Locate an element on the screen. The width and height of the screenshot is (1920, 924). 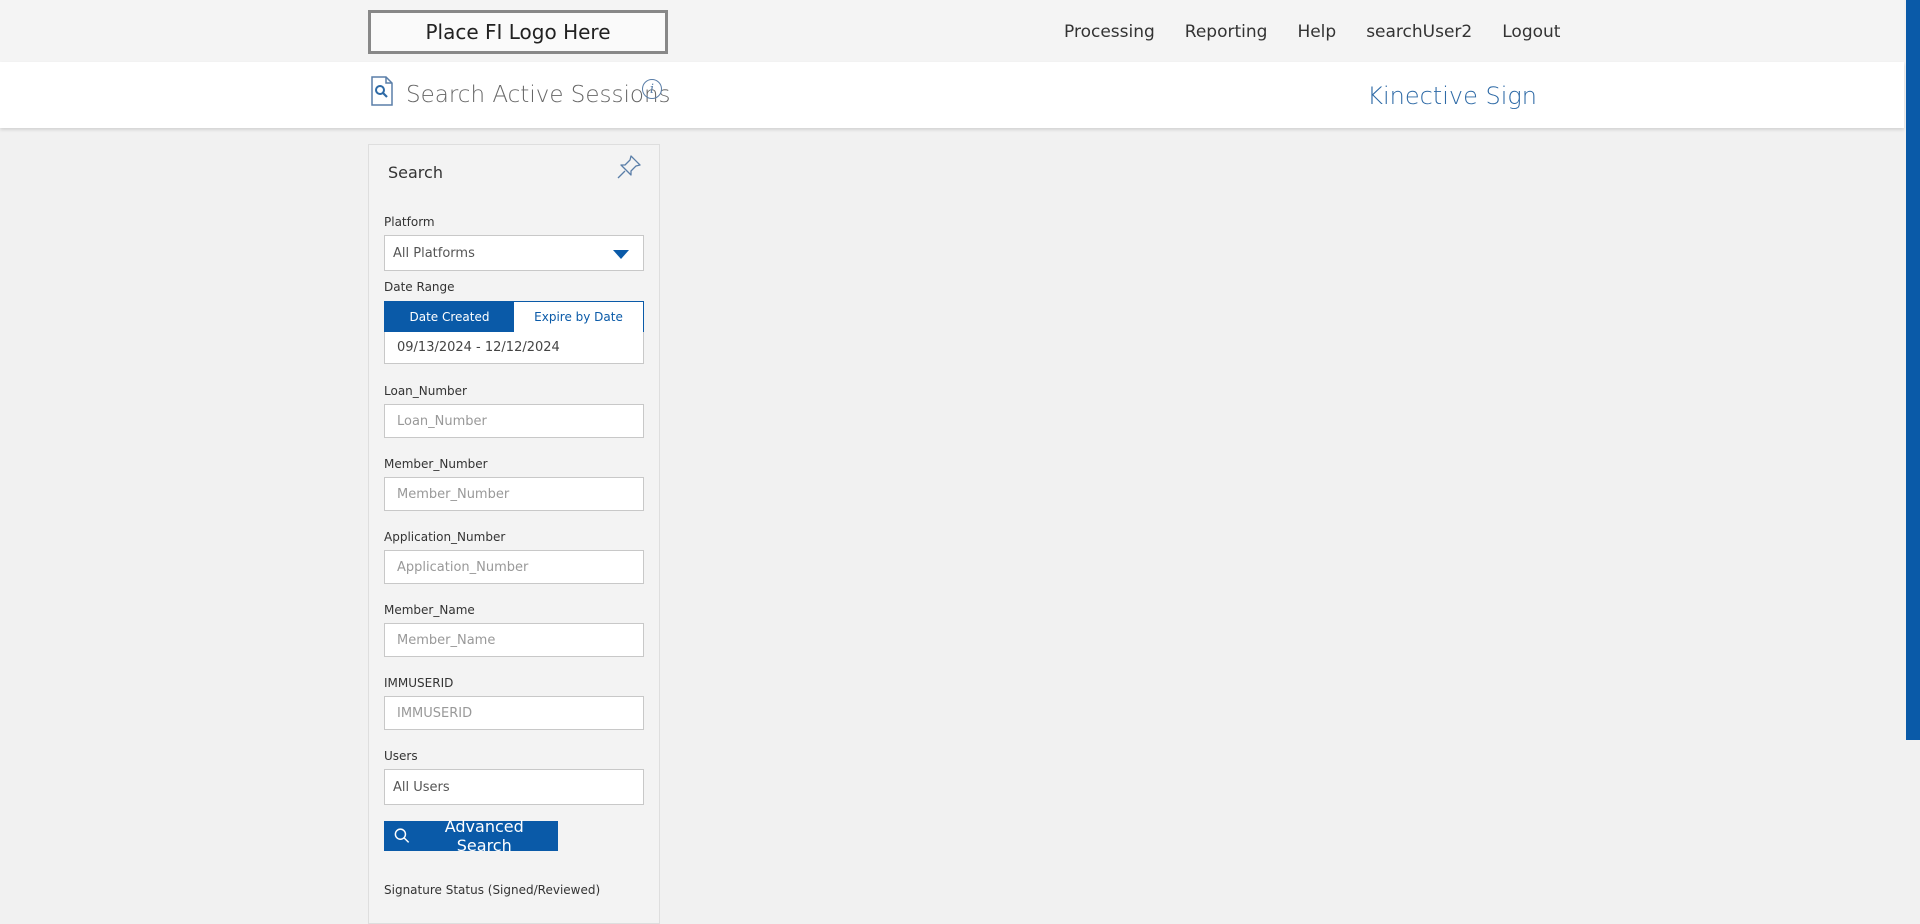
signature-status-label: Signature Status (Signed/Reviewed) is located at coordinates (492, 890).